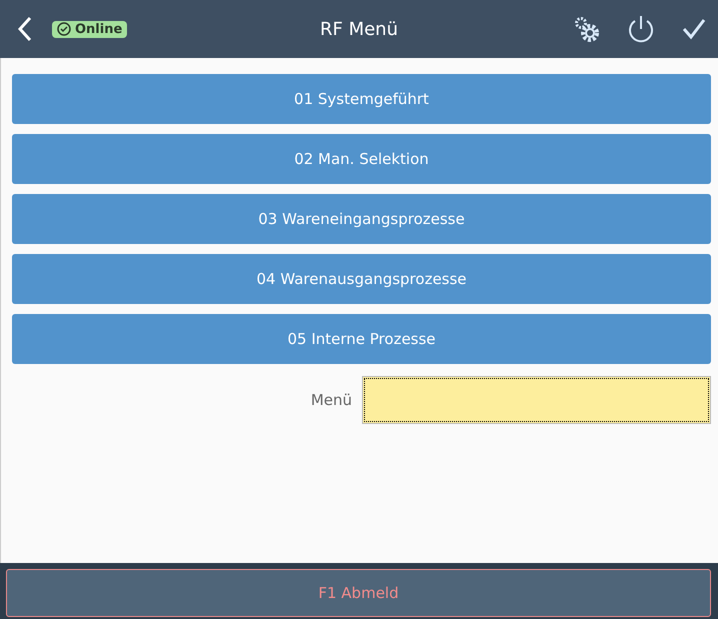  What do you see at coordinates (98, 29) in the screenshot?
I see `status-text: Online` at bounding box center [98, 29].